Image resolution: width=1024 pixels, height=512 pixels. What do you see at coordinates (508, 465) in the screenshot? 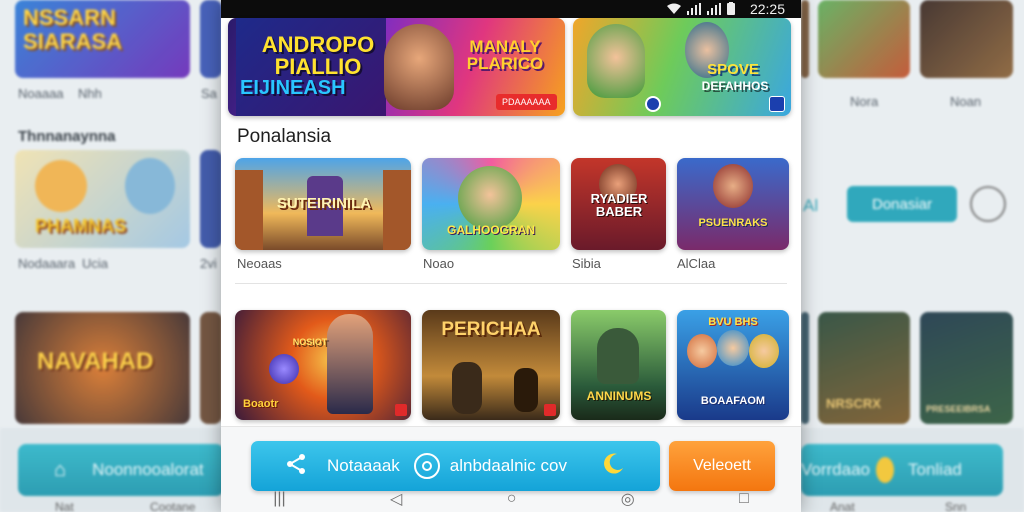
I see `share-button-suffix: alnbdaalnic cov` at bounding box center [508, 465].